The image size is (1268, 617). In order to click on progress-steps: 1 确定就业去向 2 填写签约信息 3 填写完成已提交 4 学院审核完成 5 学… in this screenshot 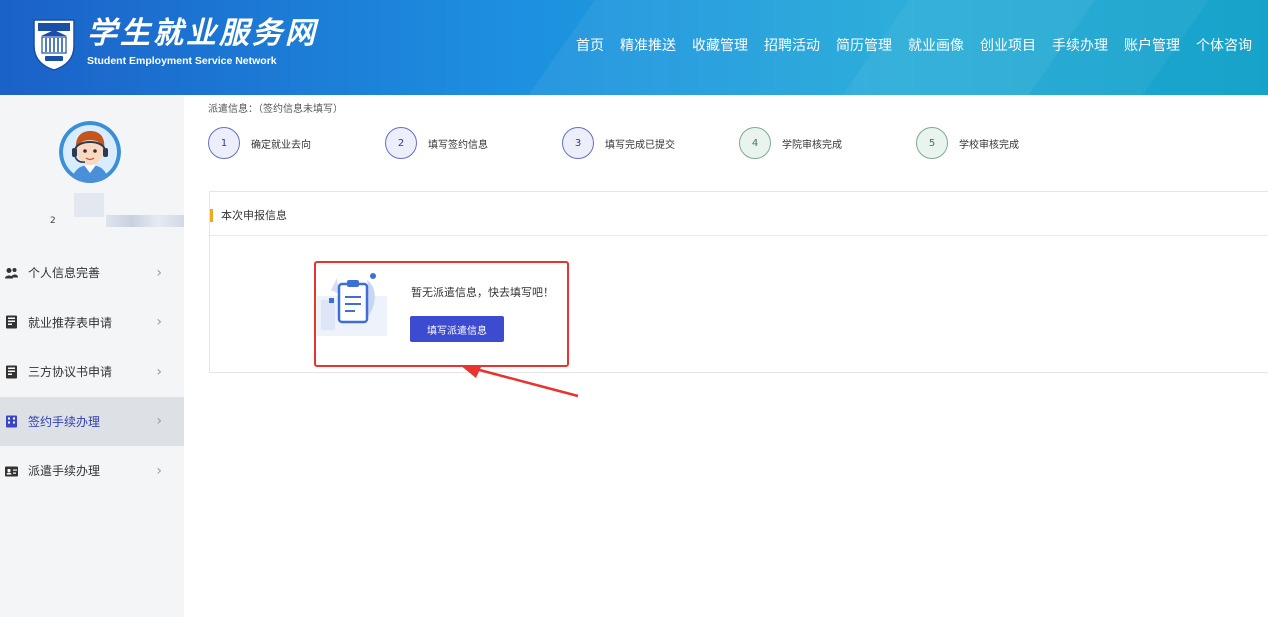, I will do `click(658, 144)`.